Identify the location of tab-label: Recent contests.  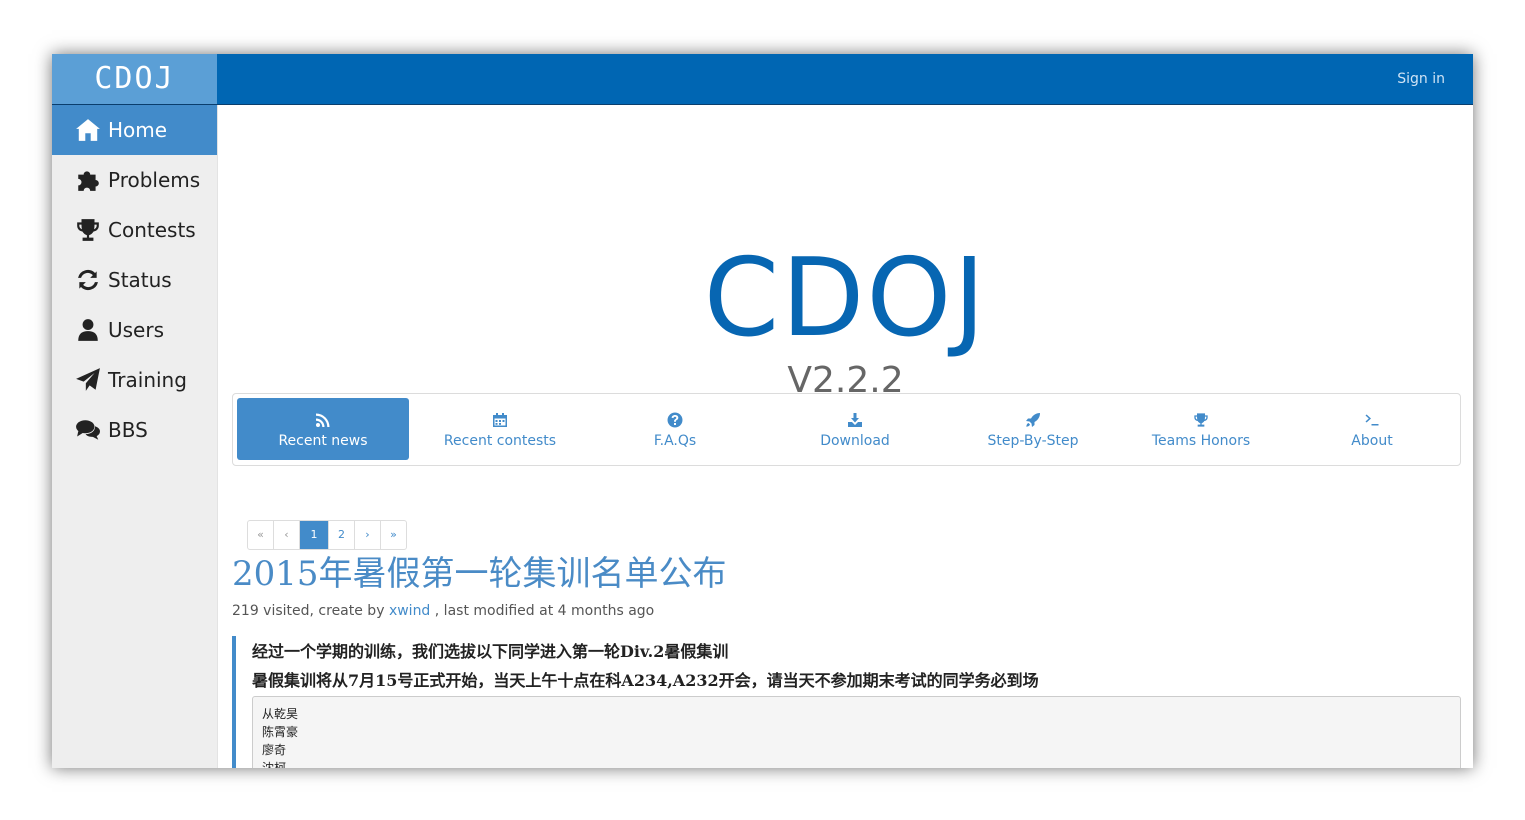
(500, 440).